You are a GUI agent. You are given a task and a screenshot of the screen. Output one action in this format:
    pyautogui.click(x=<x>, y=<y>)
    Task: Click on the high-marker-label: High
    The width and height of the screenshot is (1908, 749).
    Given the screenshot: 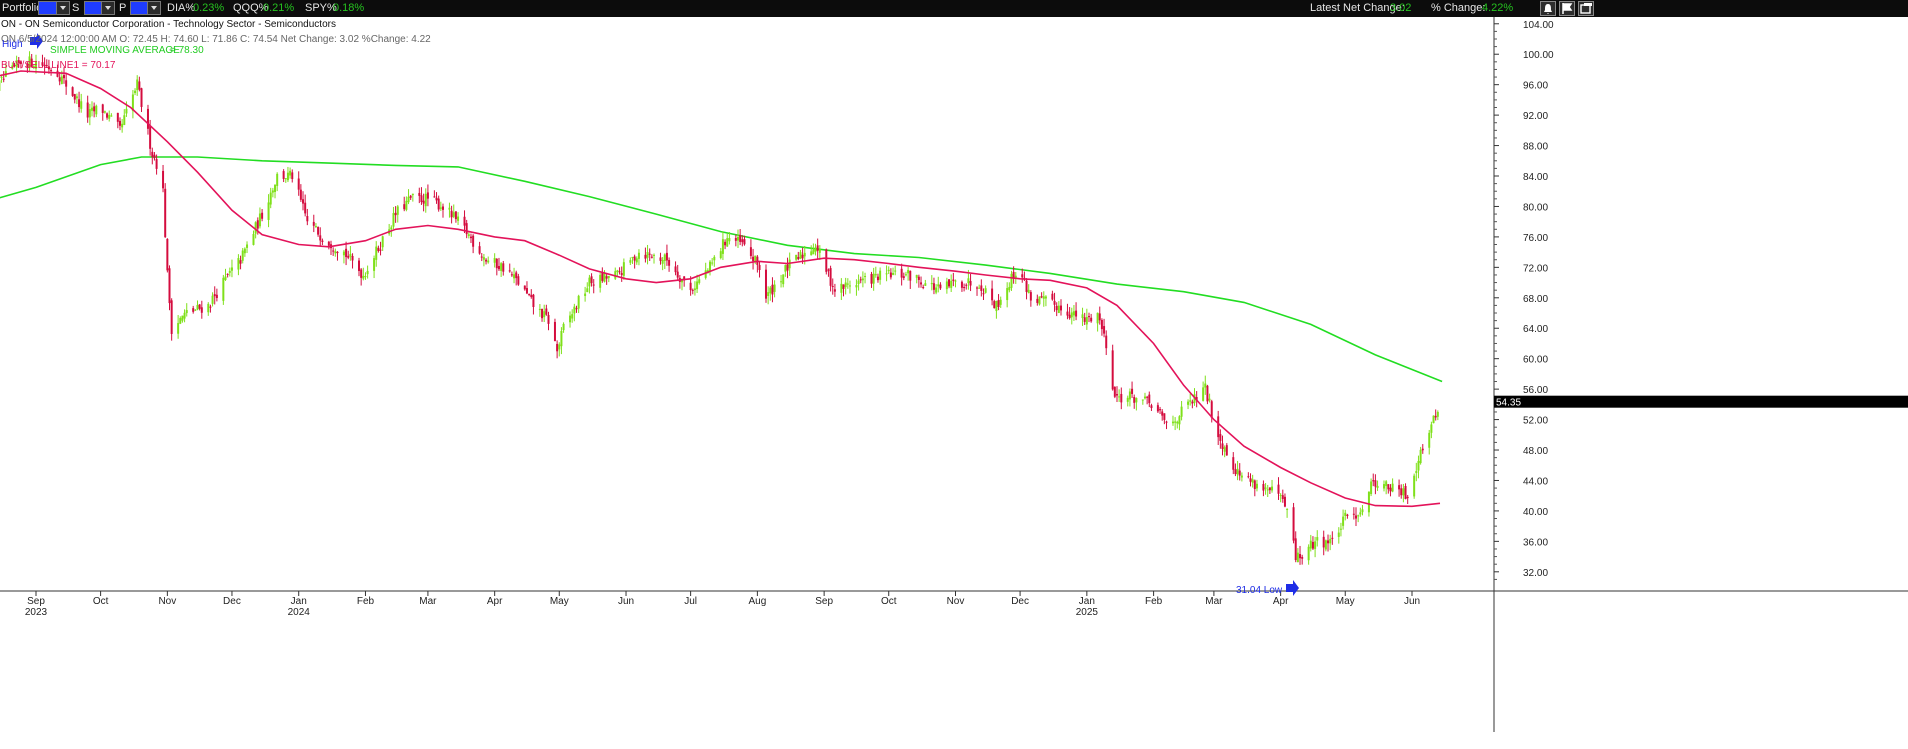 What is the action you would take?
    pyautogui.click(x=12, y=44)
    